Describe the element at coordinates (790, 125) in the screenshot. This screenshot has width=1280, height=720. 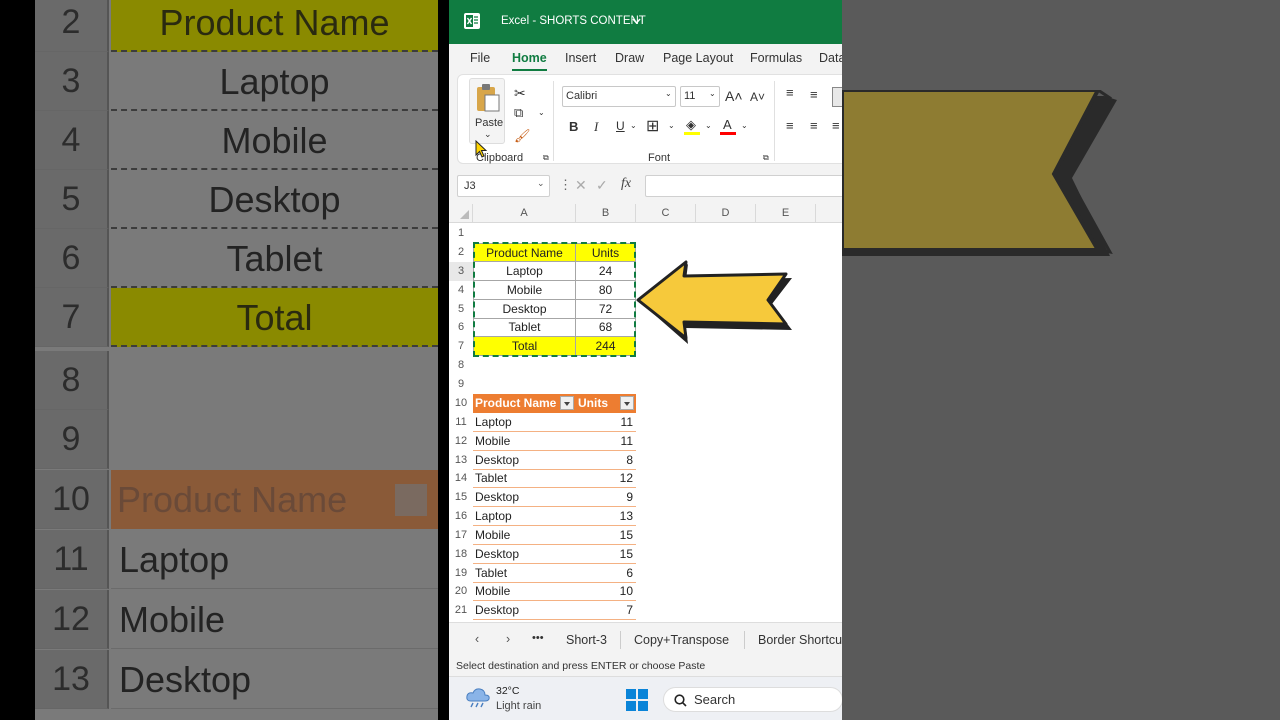
I see `align-left-icon: ≡` at that location.